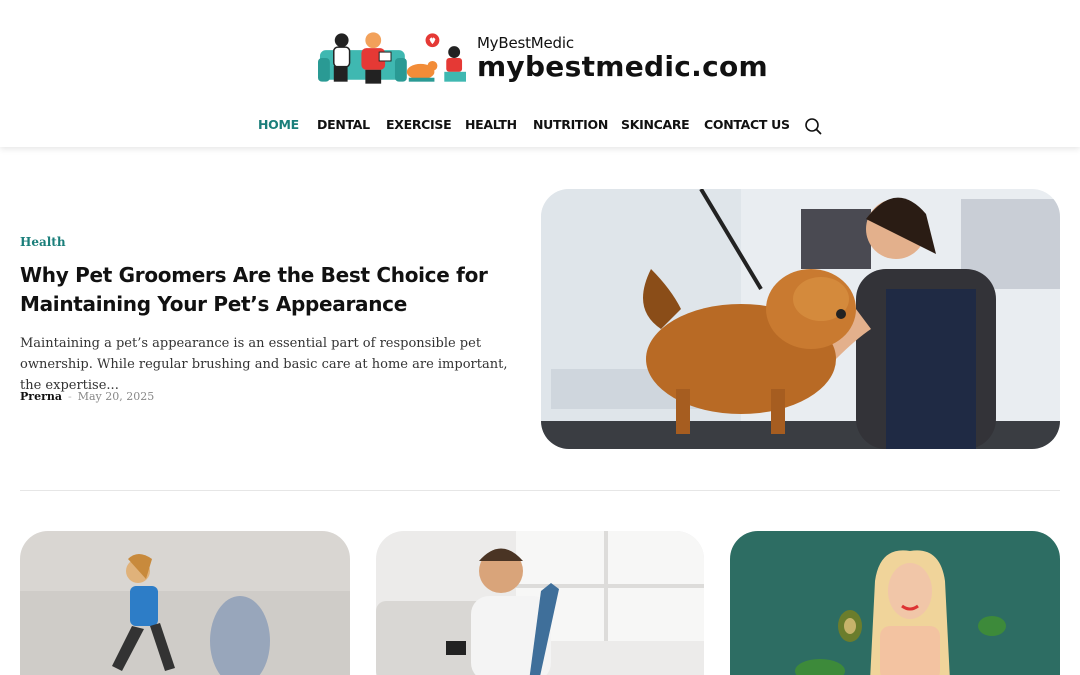  I want to click on logo-illustration, so click(392, 58).